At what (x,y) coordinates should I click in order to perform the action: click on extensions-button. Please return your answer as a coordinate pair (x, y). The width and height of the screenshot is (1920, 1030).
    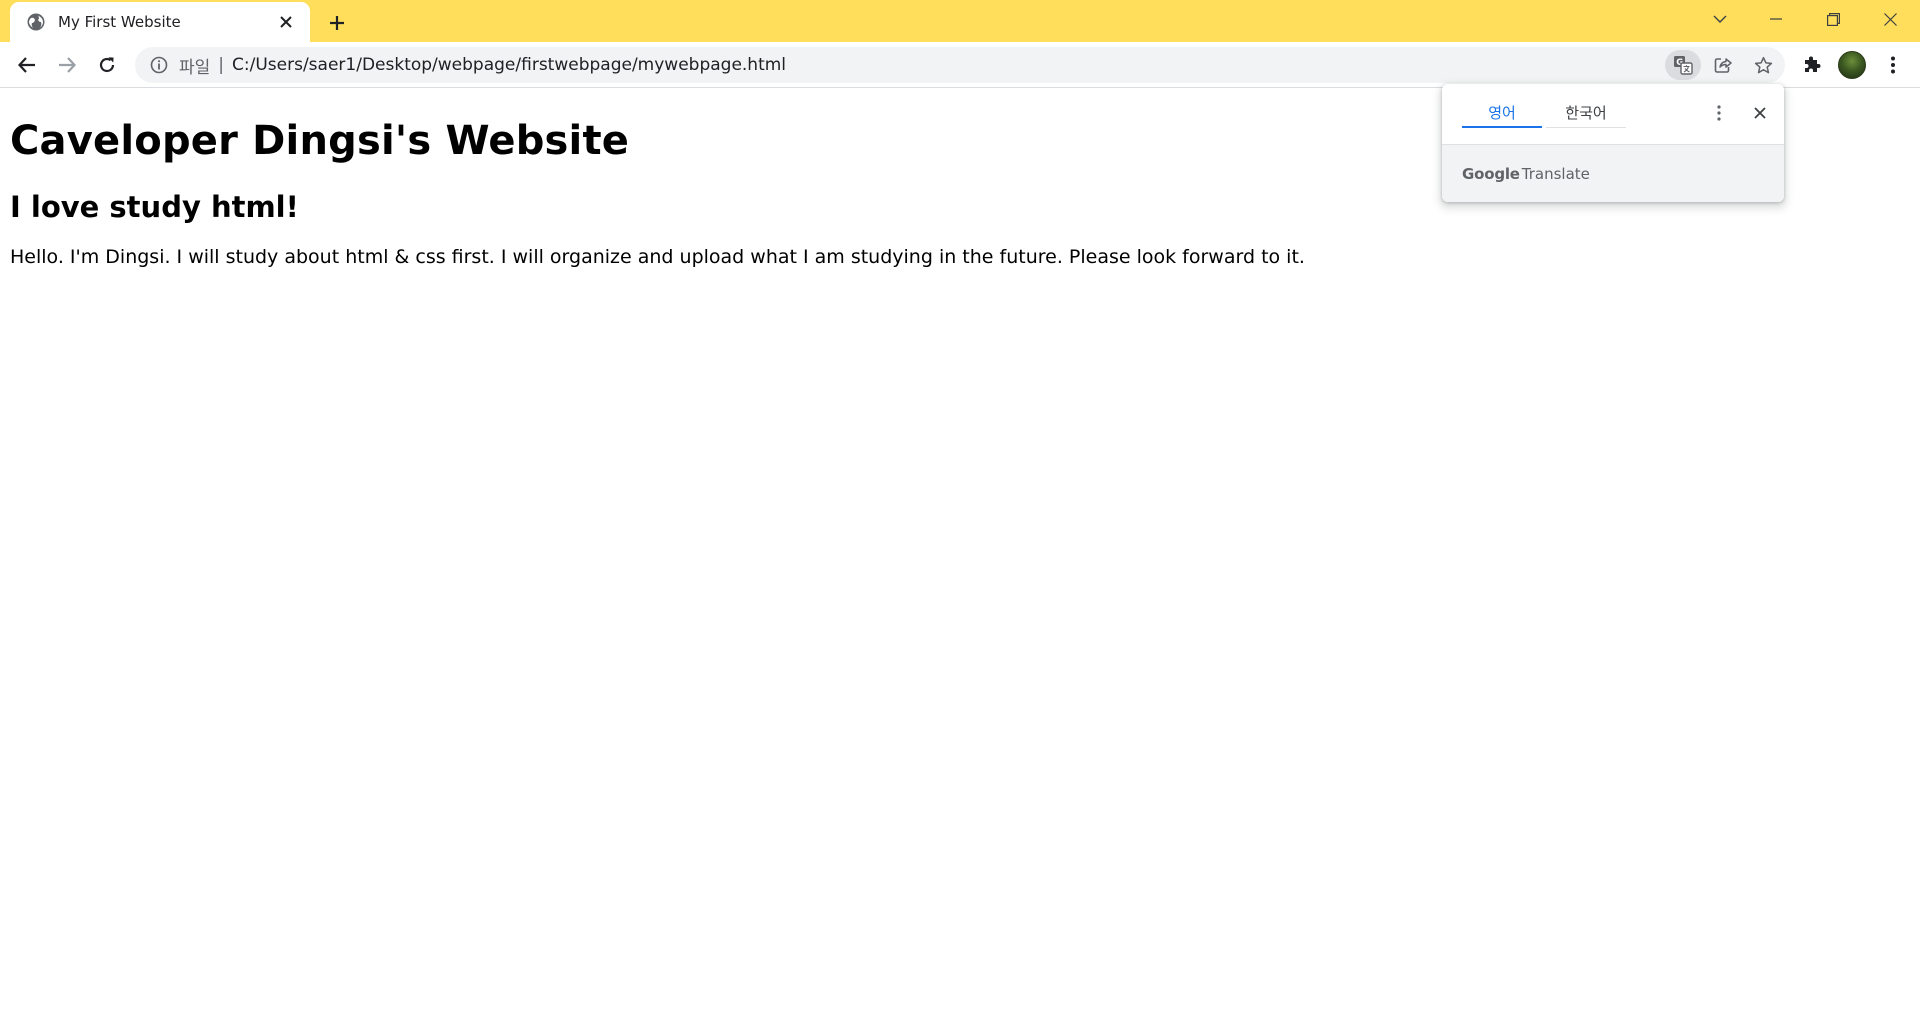
    Looking at the image, I should click on (1812, 65).